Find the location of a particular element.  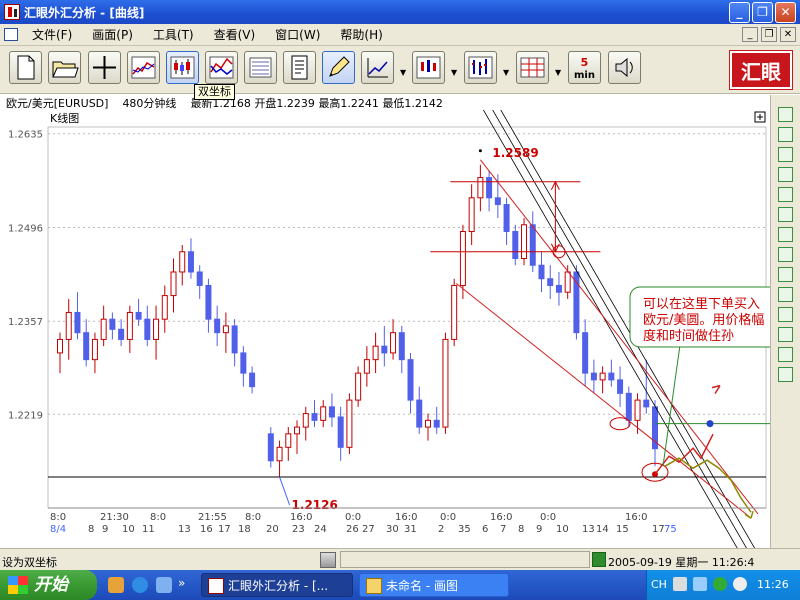

pencil-button is located at coordinates (338, 67).